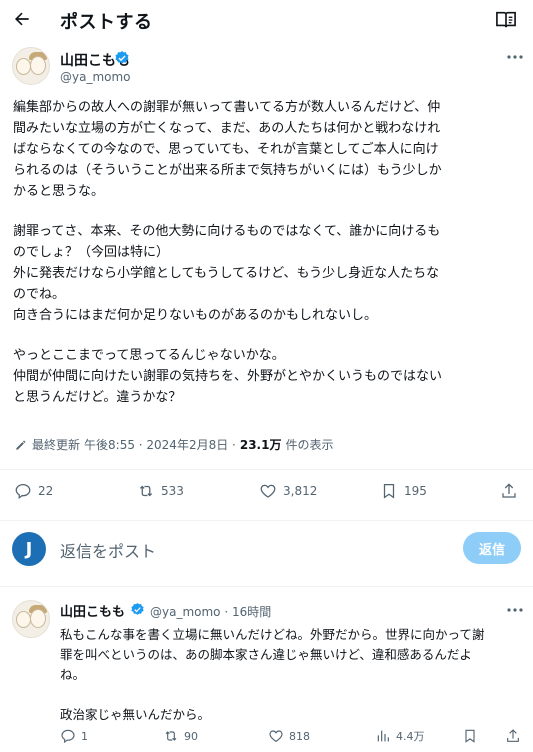 This screenshot has height=752, width=533. What do you see at coordinates (135, 714) in the screenshot?
I see `reply-paragraph: 政治家じゃ無いんだから。` at bounding box center [135, 714].